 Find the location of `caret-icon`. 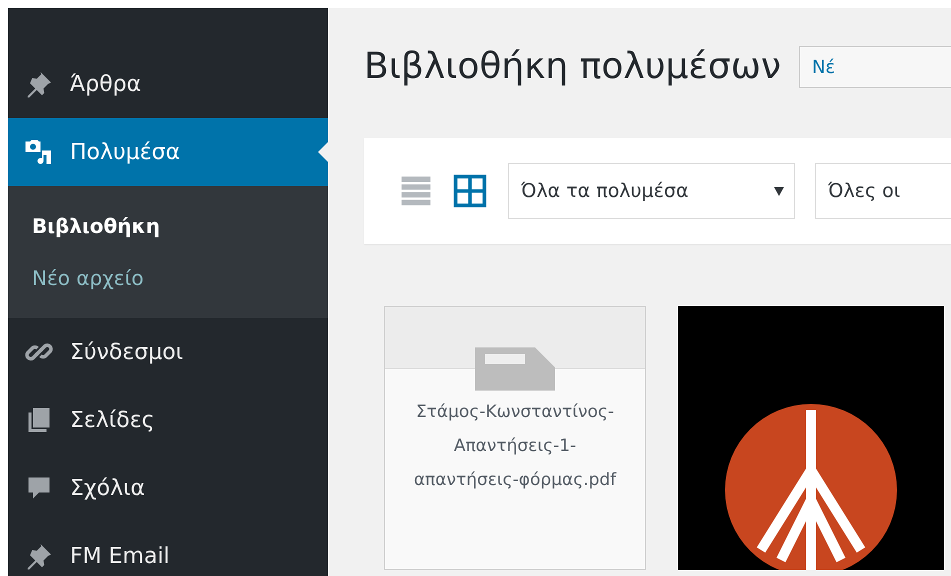

caret-icon is located at coordinates (779, 191).